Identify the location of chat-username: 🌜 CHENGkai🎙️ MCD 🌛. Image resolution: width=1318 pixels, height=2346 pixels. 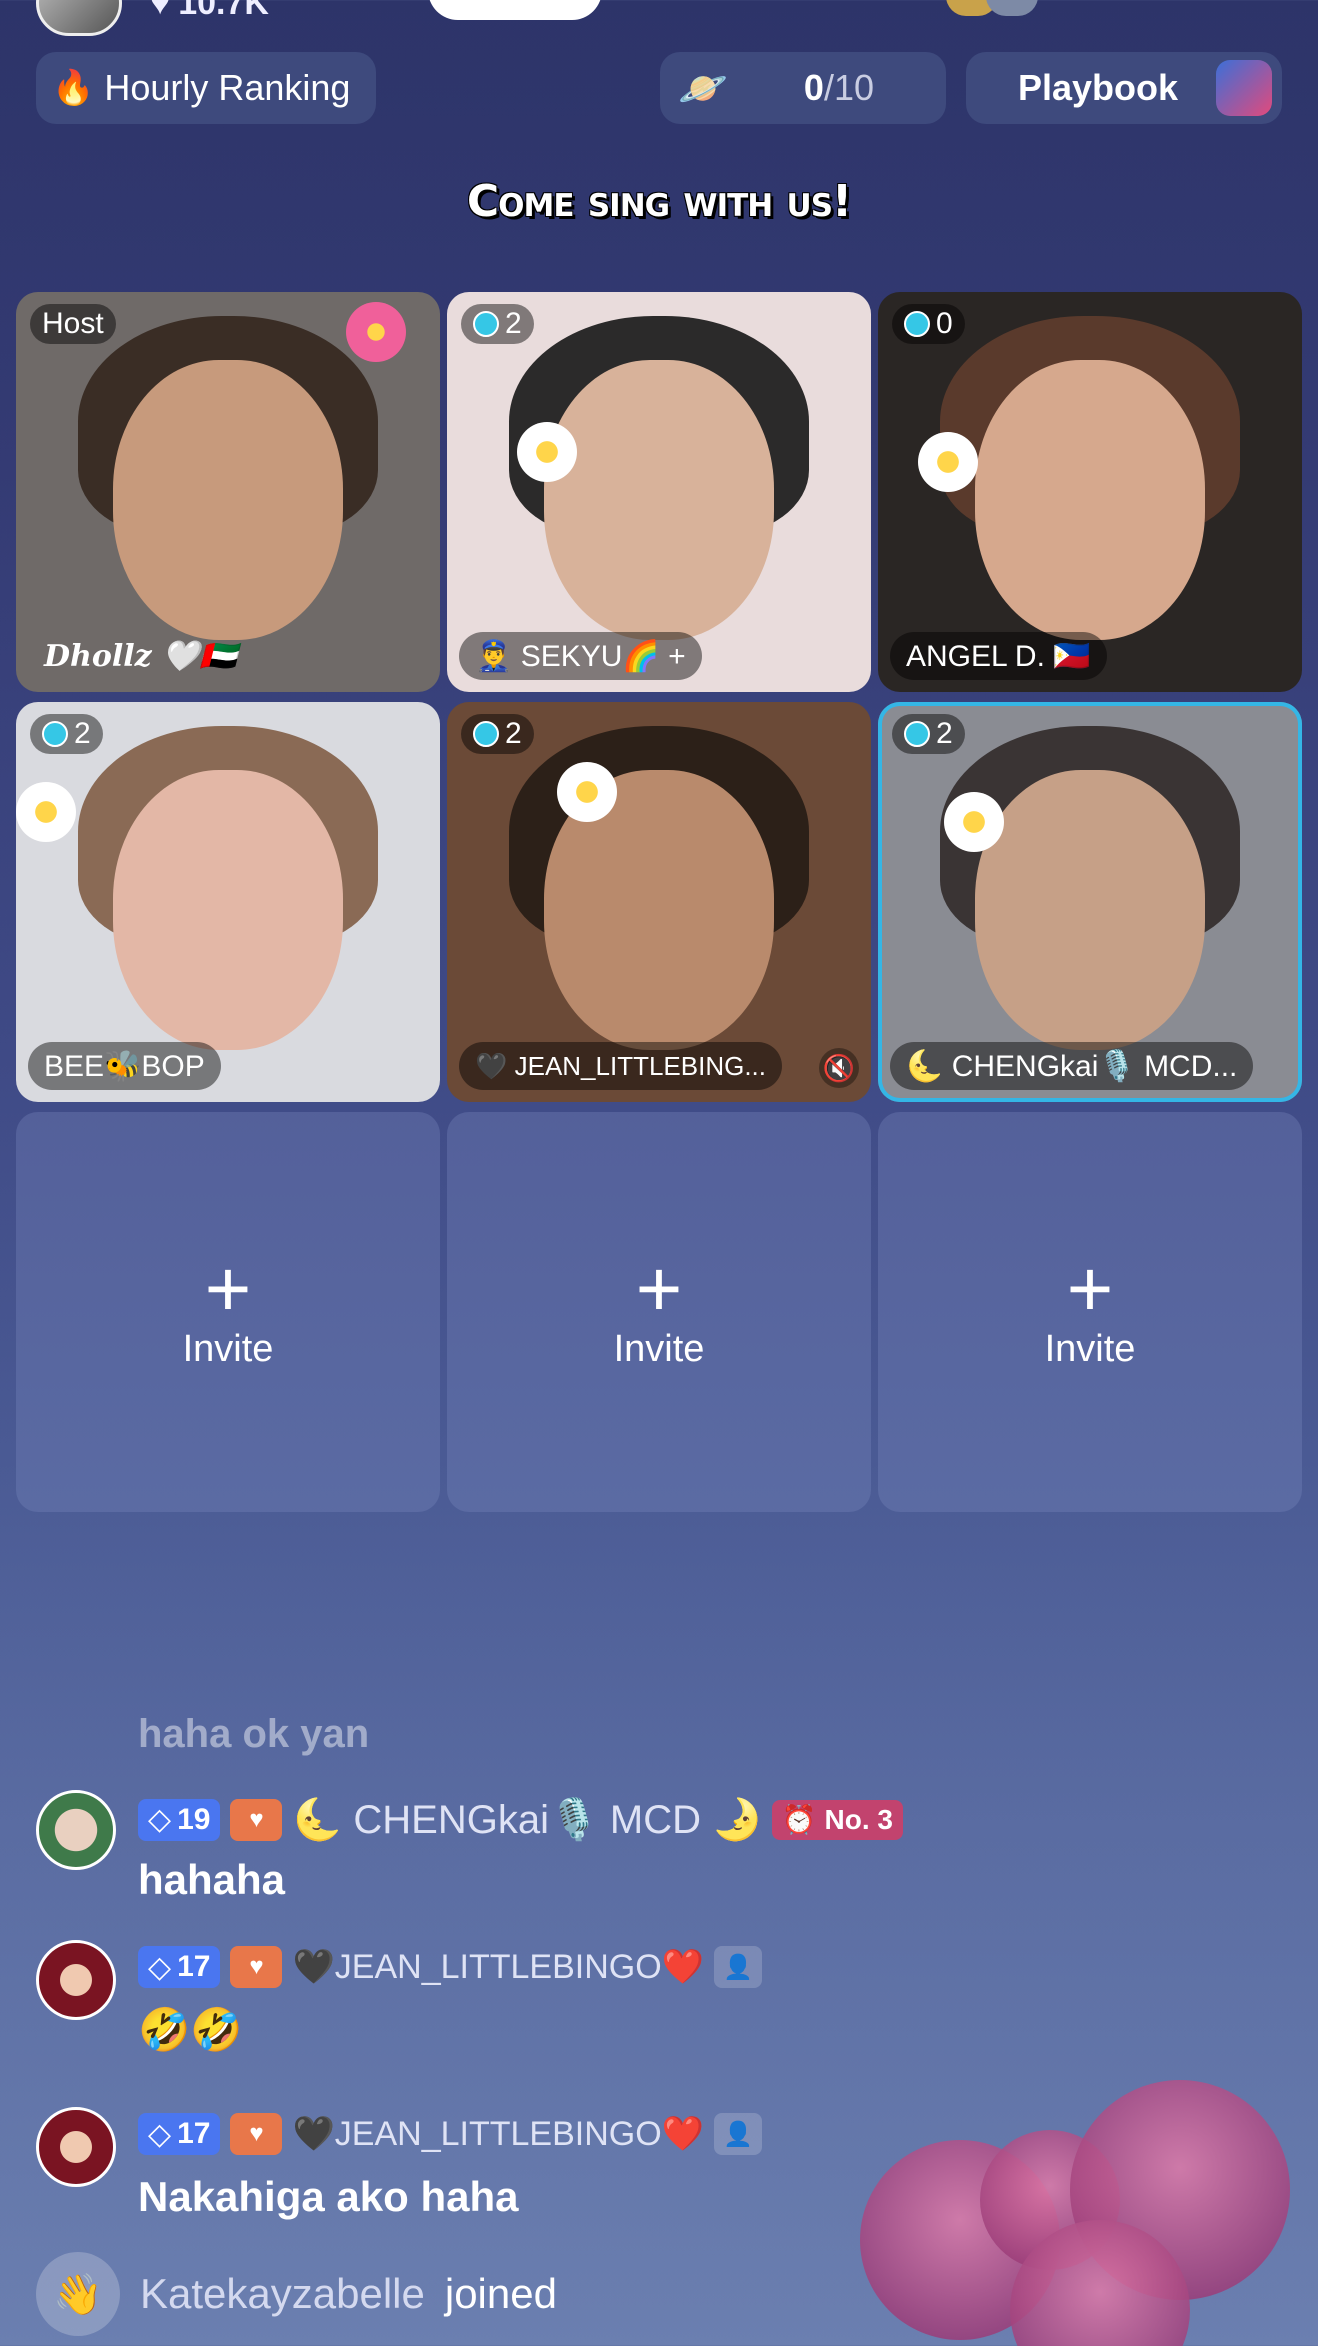
(526, 1819).